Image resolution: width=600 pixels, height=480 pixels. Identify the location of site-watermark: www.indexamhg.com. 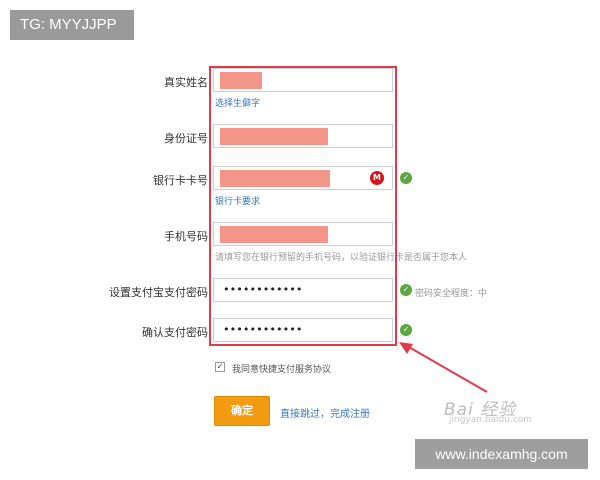
(501, 454).